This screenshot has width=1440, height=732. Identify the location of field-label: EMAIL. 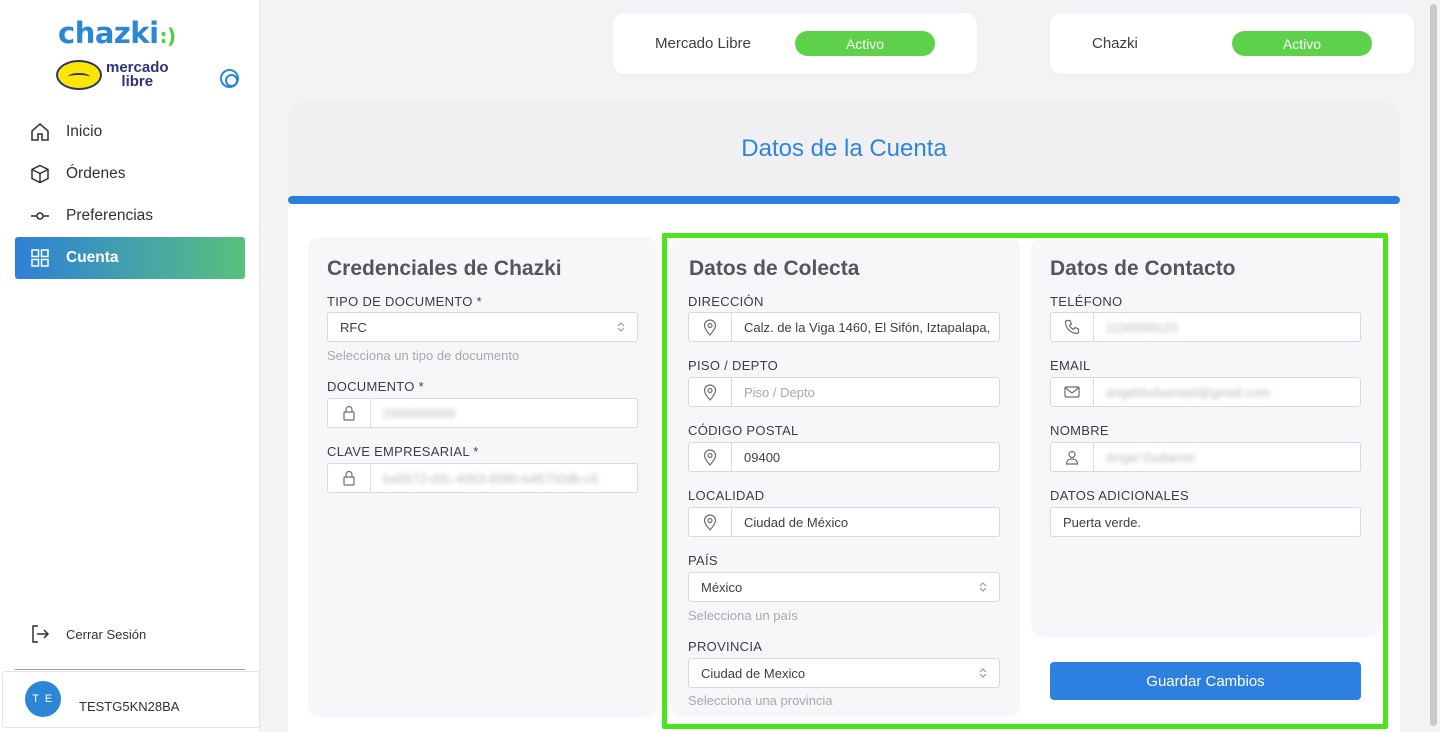
(1070, 365).